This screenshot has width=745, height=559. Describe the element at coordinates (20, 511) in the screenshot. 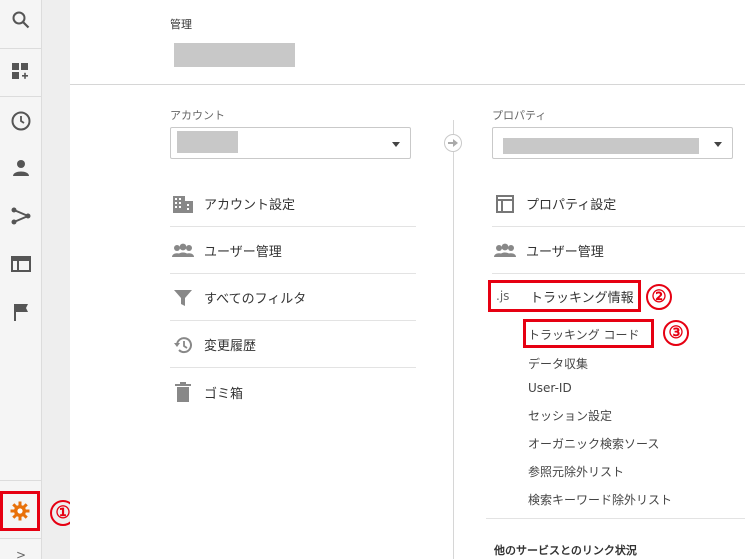

I see `admin-gear-icon` at that location.